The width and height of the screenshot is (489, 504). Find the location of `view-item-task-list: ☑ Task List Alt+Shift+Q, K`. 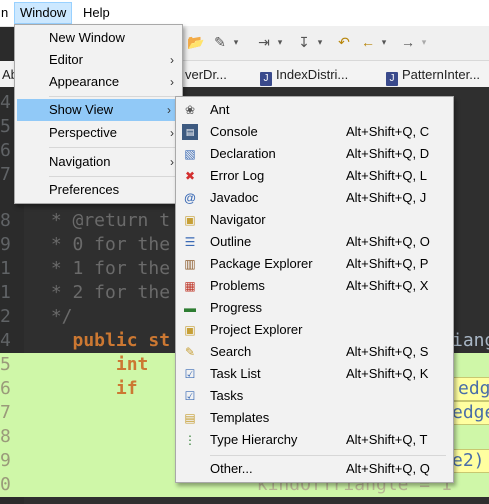

view-item-task-list: ☑ Task List Alt+Shift+Q, K is located at coordinates (314, 374).